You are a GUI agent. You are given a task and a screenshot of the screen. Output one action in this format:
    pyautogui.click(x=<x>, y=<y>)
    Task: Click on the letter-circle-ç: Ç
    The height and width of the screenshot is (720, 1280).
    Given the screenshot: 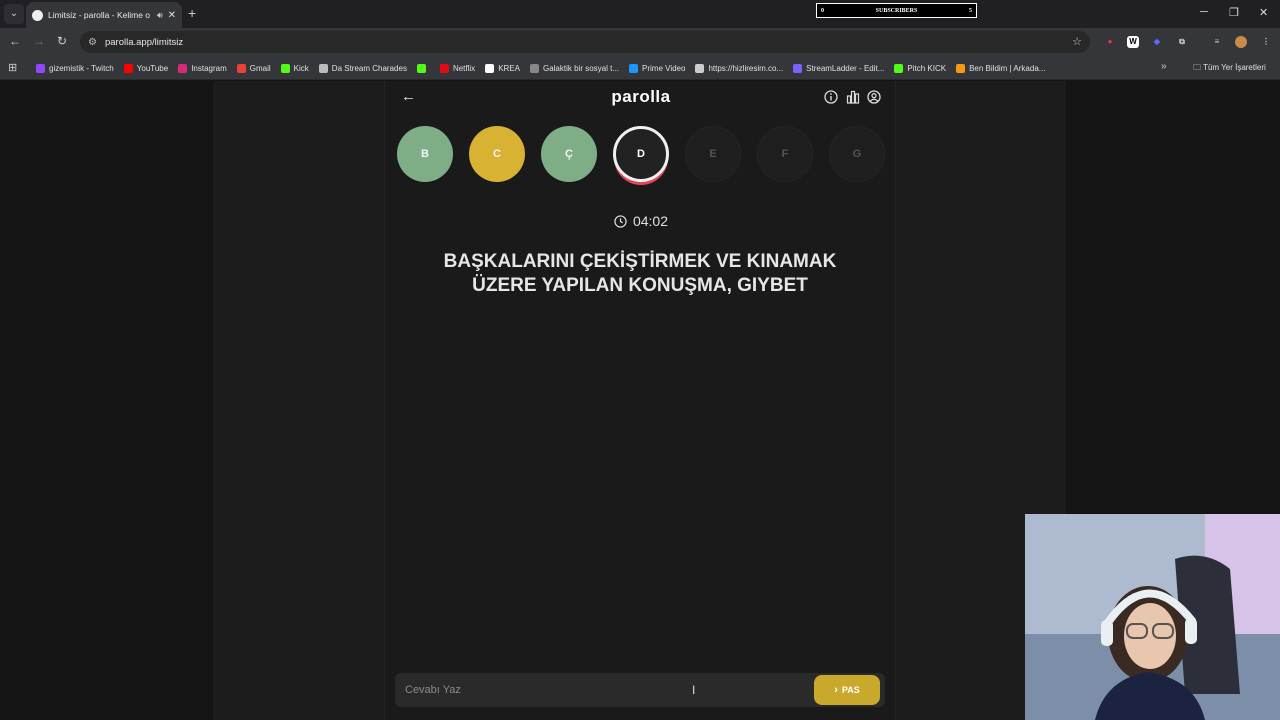 What is the action you would take?
    pyautogui.click(x=569, y=154)
    